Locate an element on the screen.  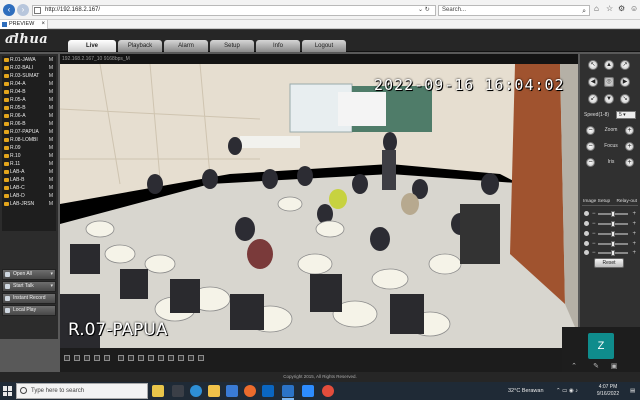
split-1-icon is located at coordinates (67, 358).